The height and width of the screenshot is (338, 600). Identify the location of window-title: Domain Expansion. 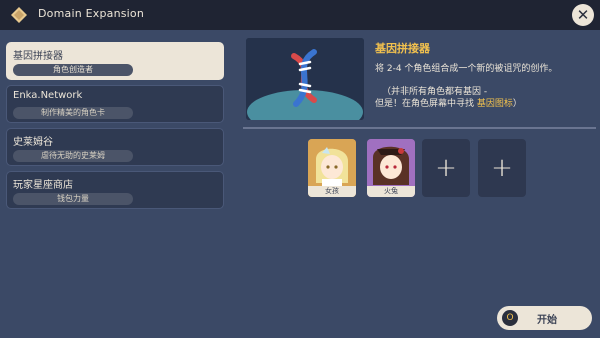
(91, 13).